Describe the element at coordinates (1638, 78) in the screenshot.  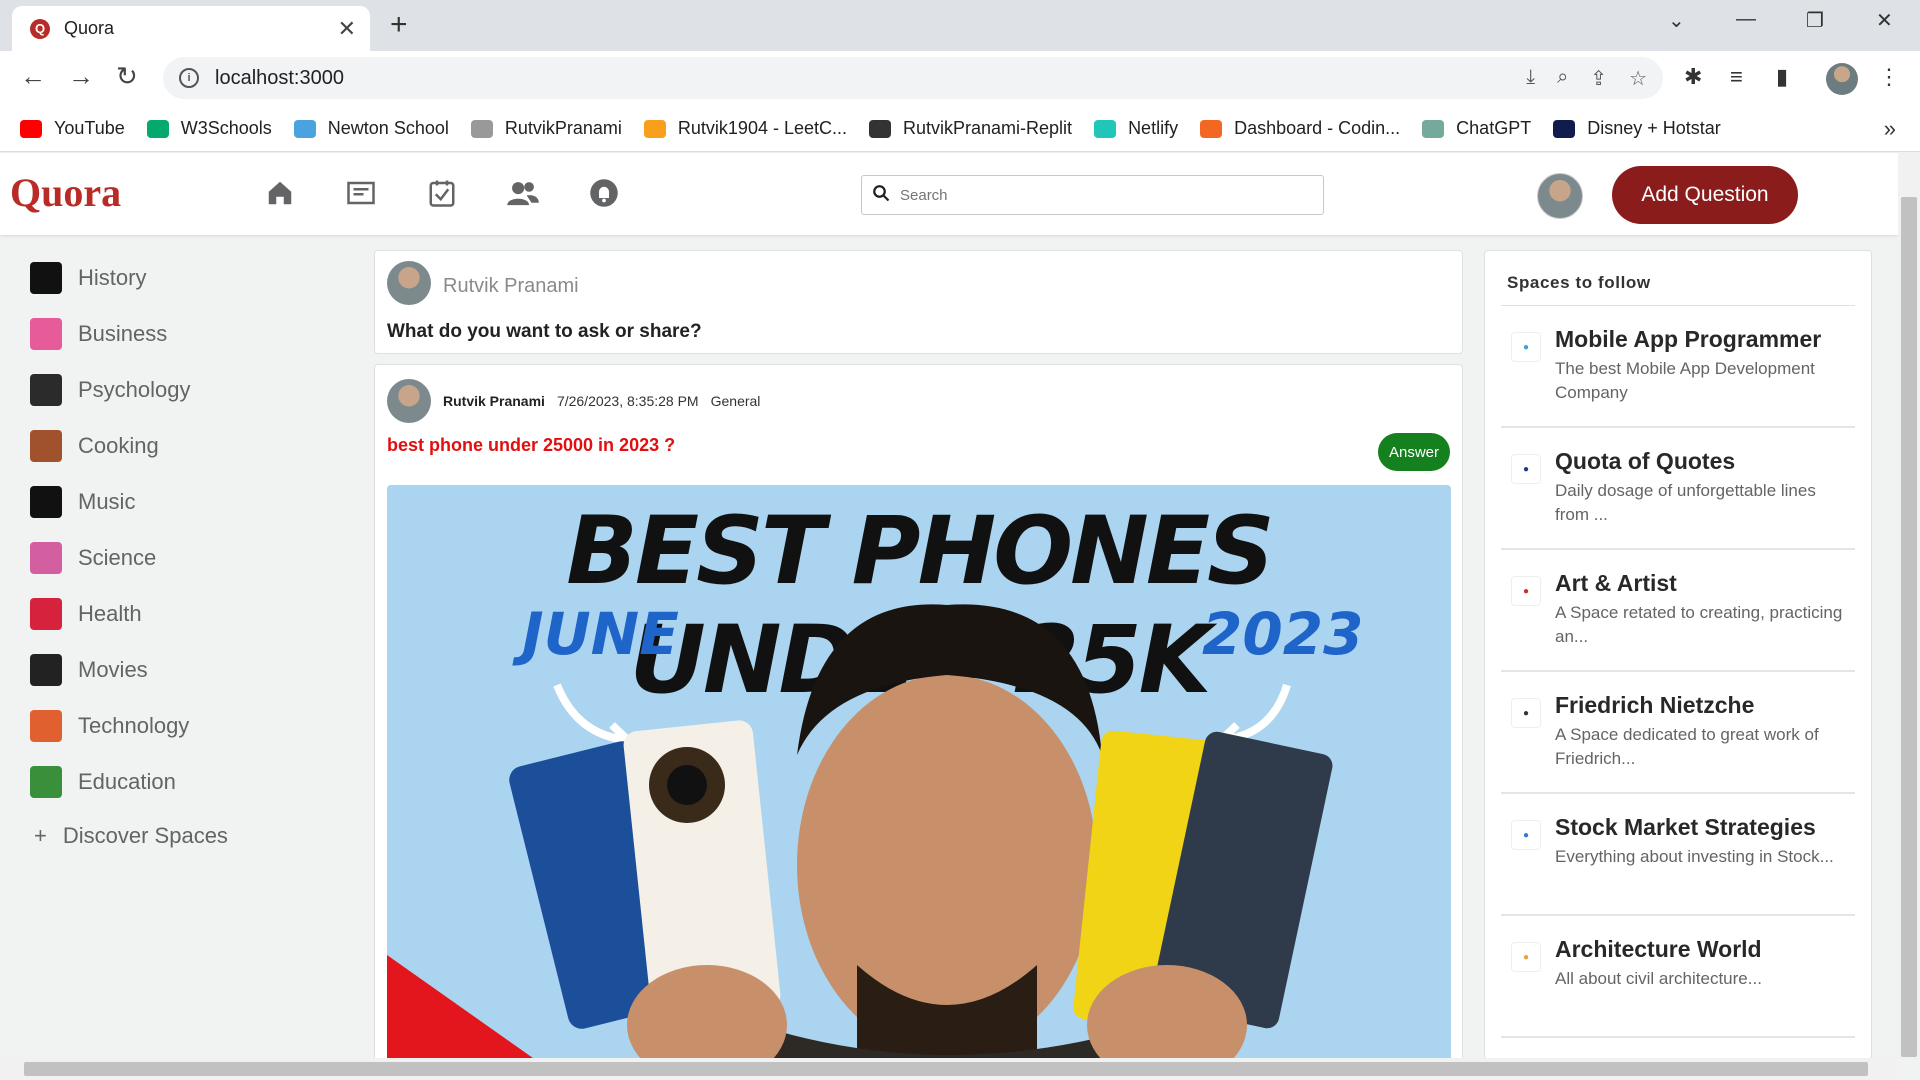
I see `bookmark-star-icon: ☆` at that location.